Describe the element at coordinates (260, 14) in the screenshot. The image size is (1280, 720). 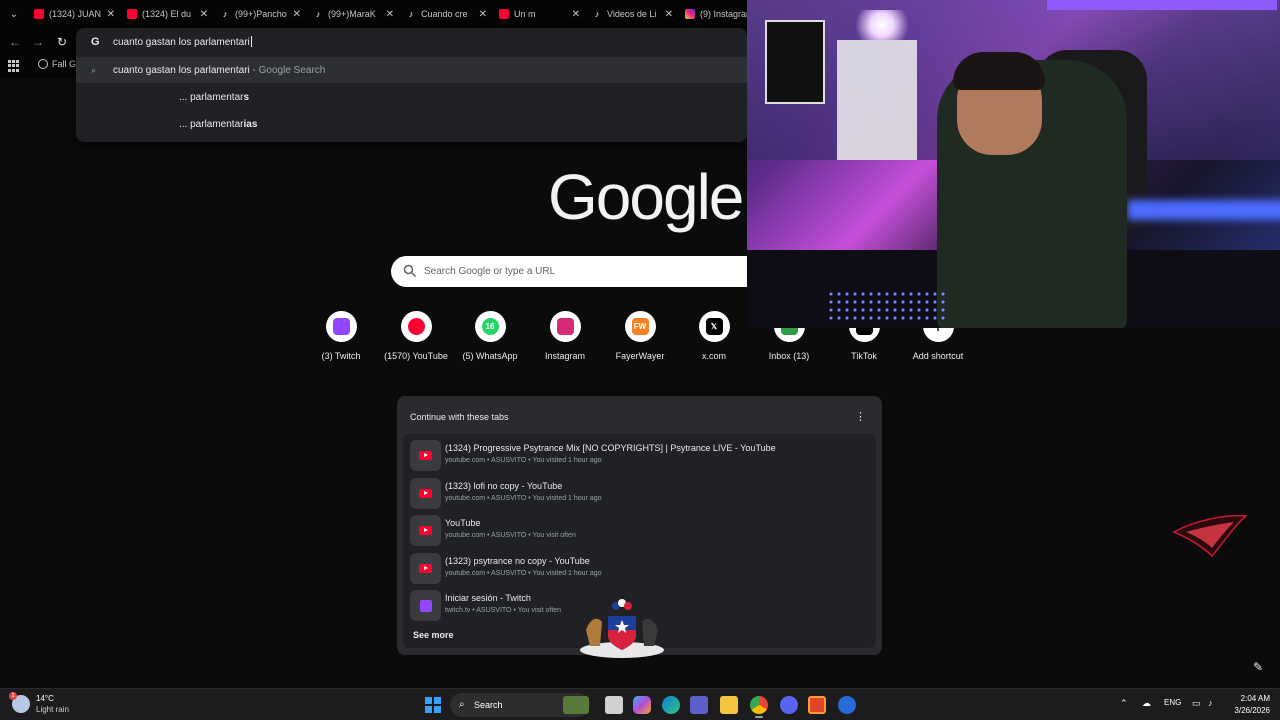
I see `browser-tab: ♪ (99+)Pancho ✕` at that location.